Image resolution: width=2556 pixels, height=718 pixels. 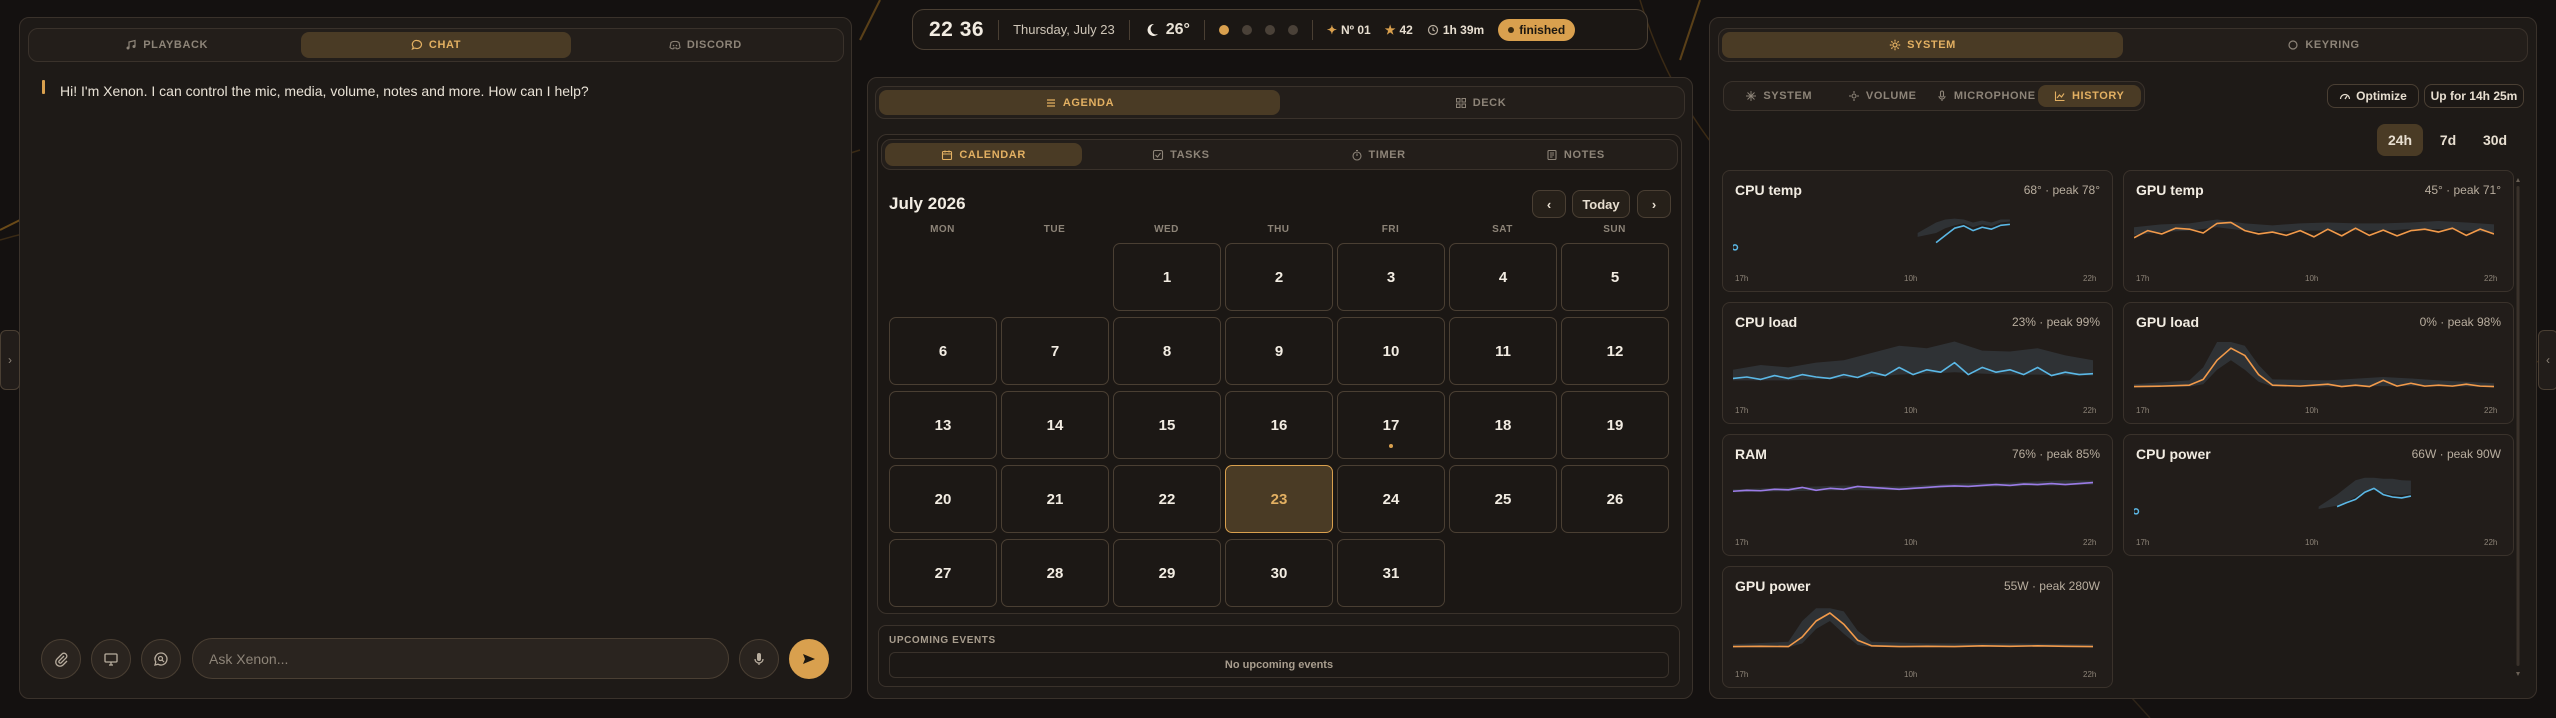 I want to click on history-chart-card: GPU temp 45° · peak 71° 17h 10h 22h, so click(x=2318, y=231).